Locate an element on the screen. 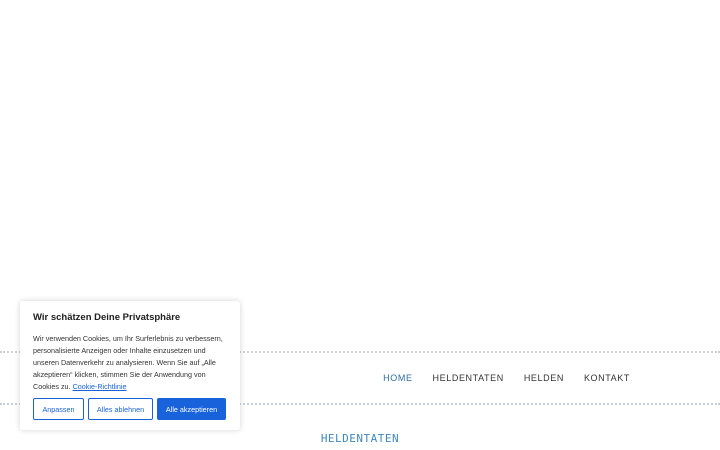  section-title: HELDENTATEN is located at coordinates (360, 438).